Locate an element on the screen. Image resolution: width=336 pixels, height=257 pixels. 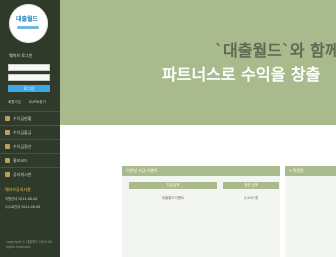
logo-mark-icon is located at coordinates (28, 27).